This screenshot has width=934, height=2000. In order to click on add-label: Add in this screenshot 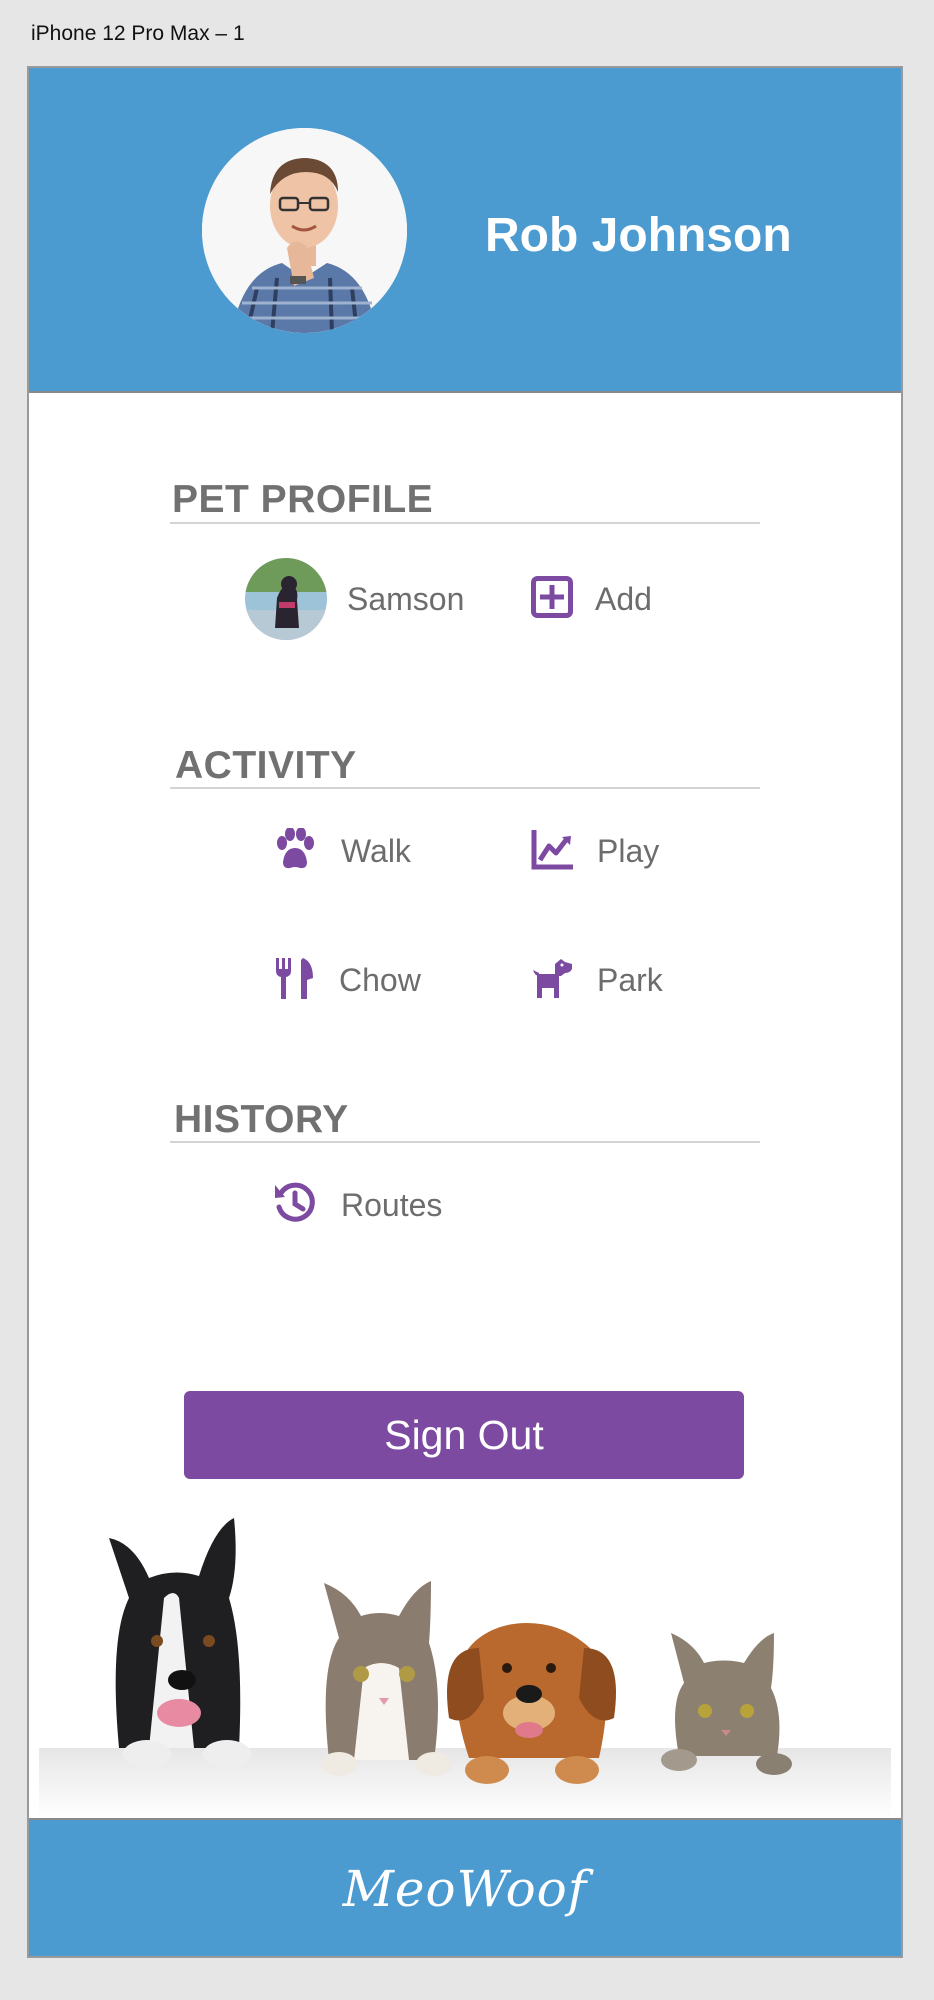, I will do `click(623, 599)`.